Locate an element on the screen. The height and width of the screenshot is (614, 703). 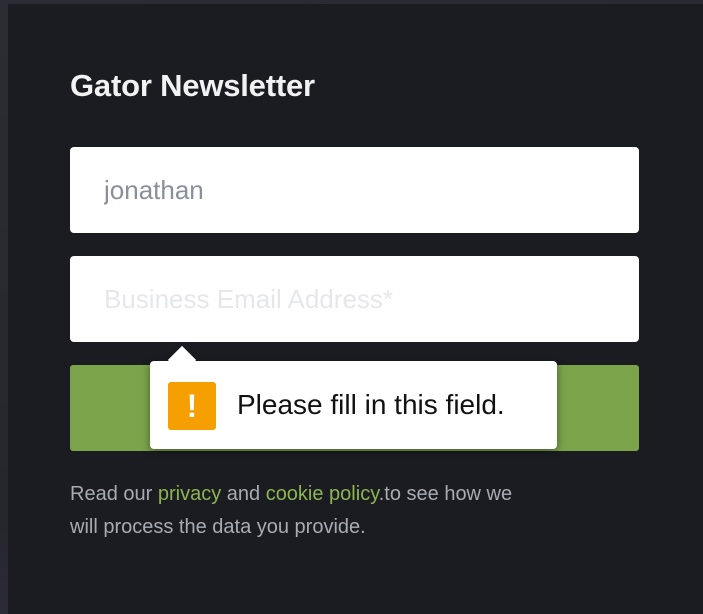
notice-text-start: Read our is located at coordinates (114, 494).